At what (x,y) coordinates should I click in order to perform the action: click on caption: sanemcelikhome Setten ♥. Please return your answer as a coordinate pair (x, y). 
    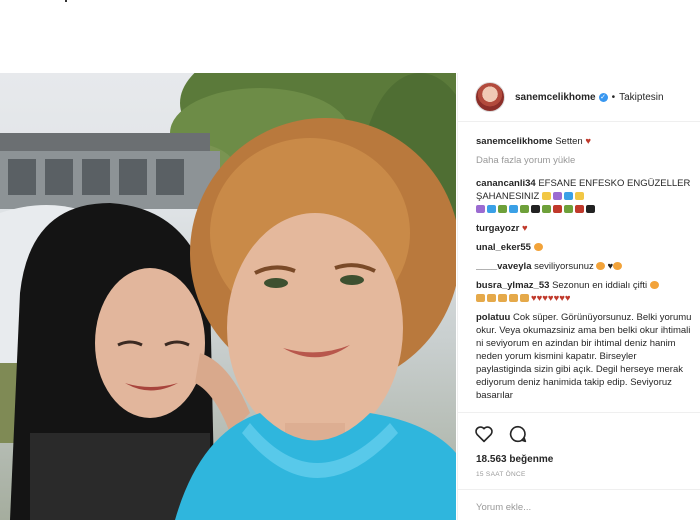
    Looking at the image, I should click on (585, 141).